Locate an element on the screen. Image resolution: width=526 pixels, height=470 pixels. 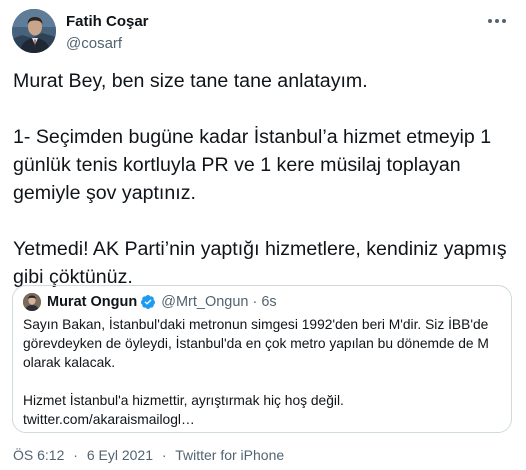
more-options-button is located at coordinates (497, 21).